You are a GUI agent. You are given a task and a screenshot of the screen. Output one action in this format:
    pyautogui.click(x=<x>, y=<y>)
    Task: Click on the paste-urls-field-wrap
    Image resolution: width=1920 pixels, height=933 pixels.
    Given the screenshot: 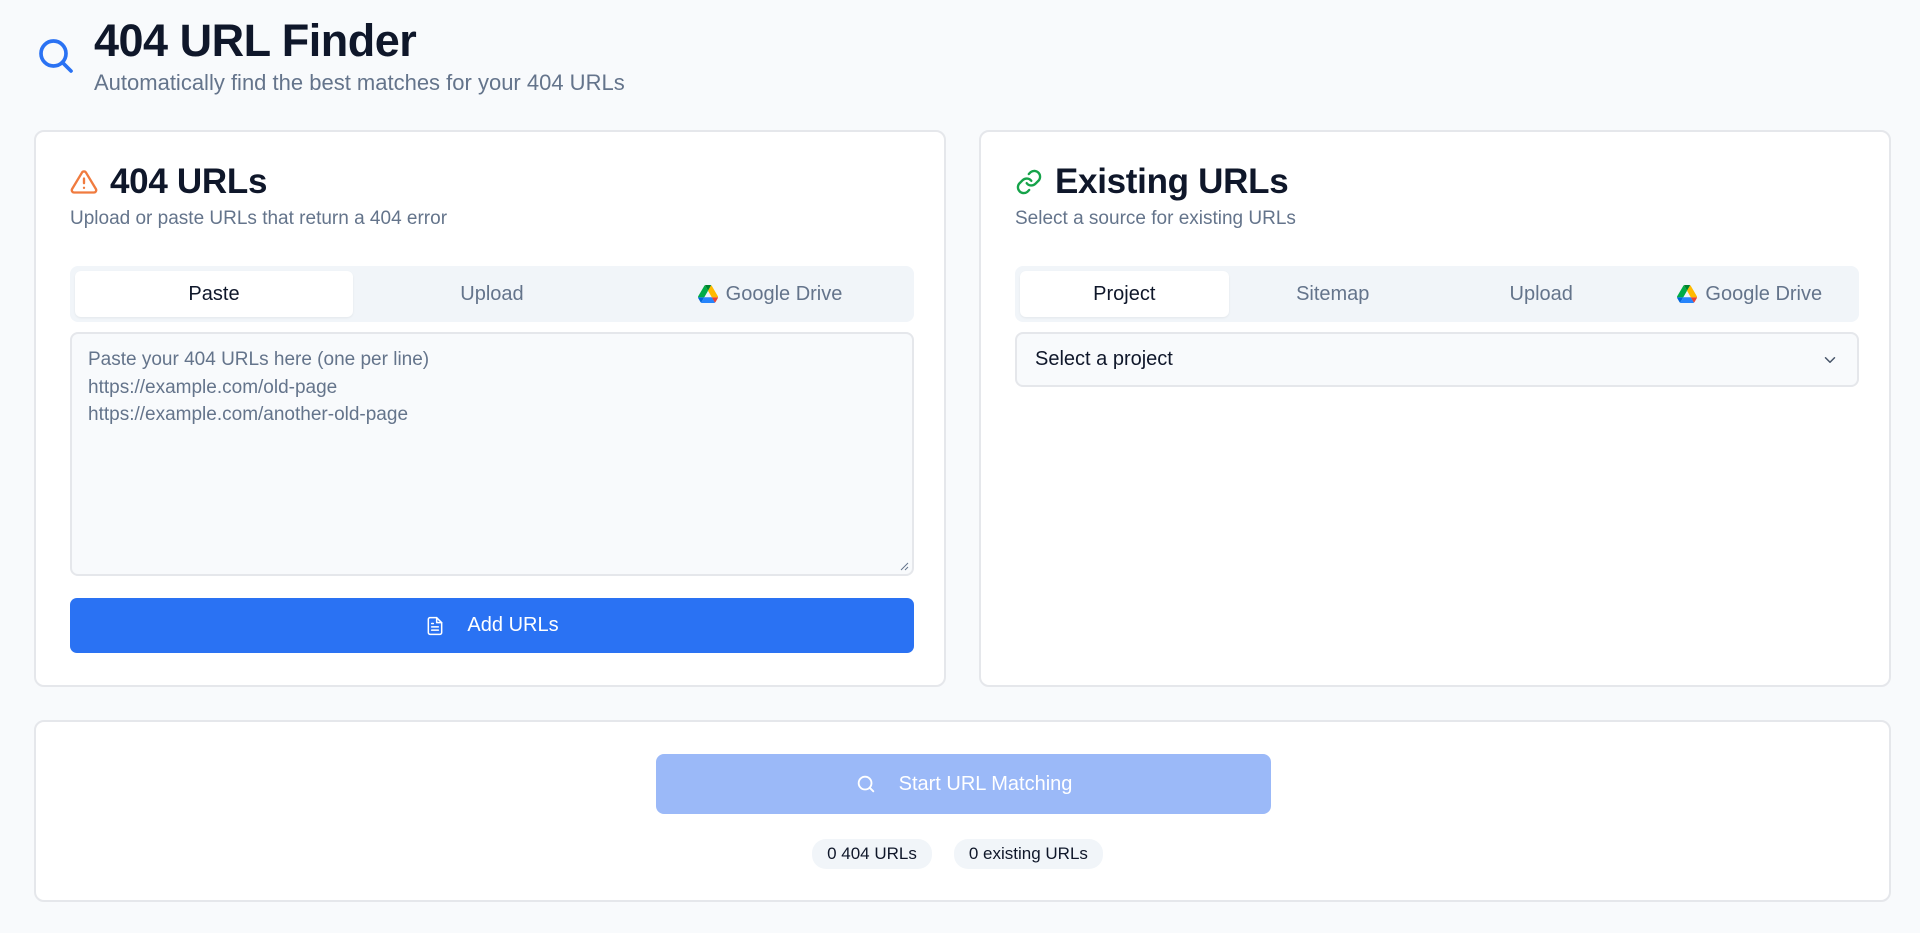 What is the action you would take?
    pyautogui.click(x=492, y=454)
    